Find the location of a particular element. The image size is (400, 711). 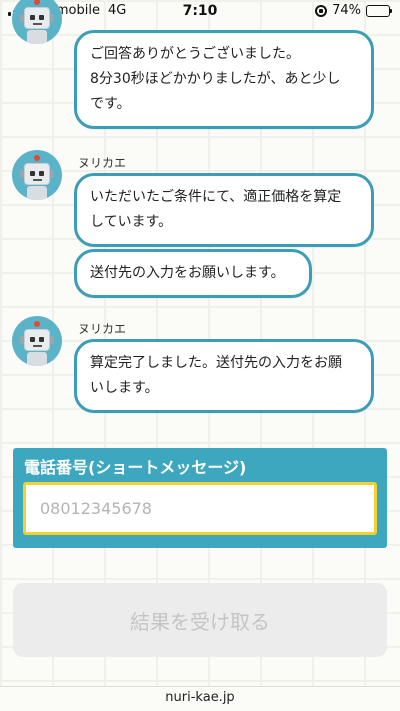

chat-bubble: 送付先の入力をお願いします。 is located at coordinates (193, 273).